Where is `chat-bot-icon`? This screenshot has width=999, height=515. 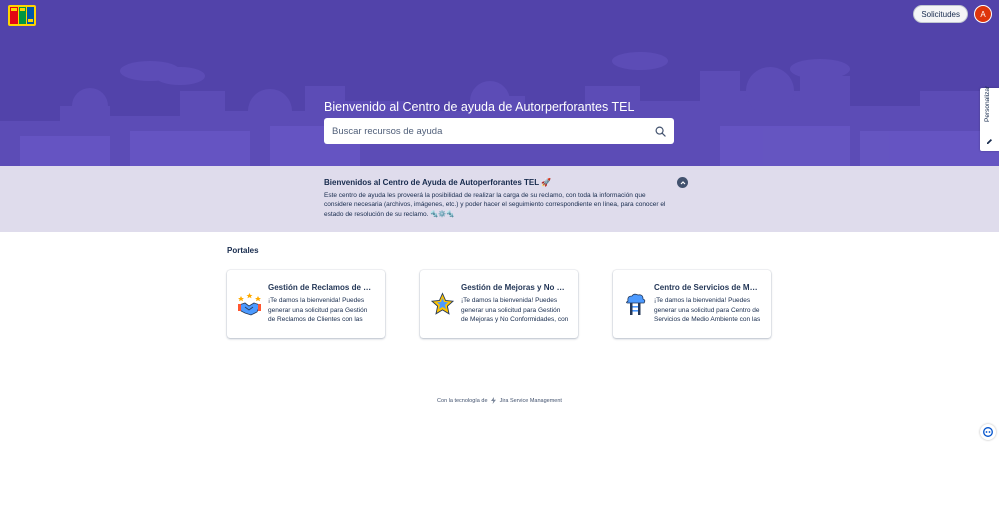 chat-bot-icon is located at coordinates (988, 432).